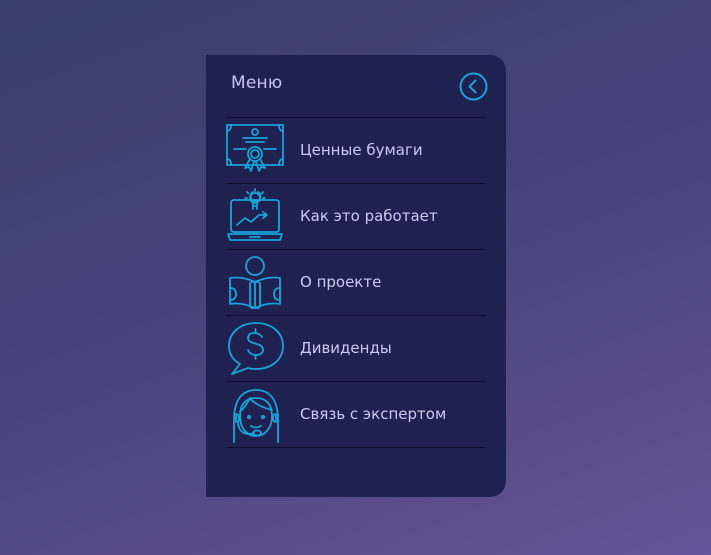  I want to click on back-button, so click(473, 86).